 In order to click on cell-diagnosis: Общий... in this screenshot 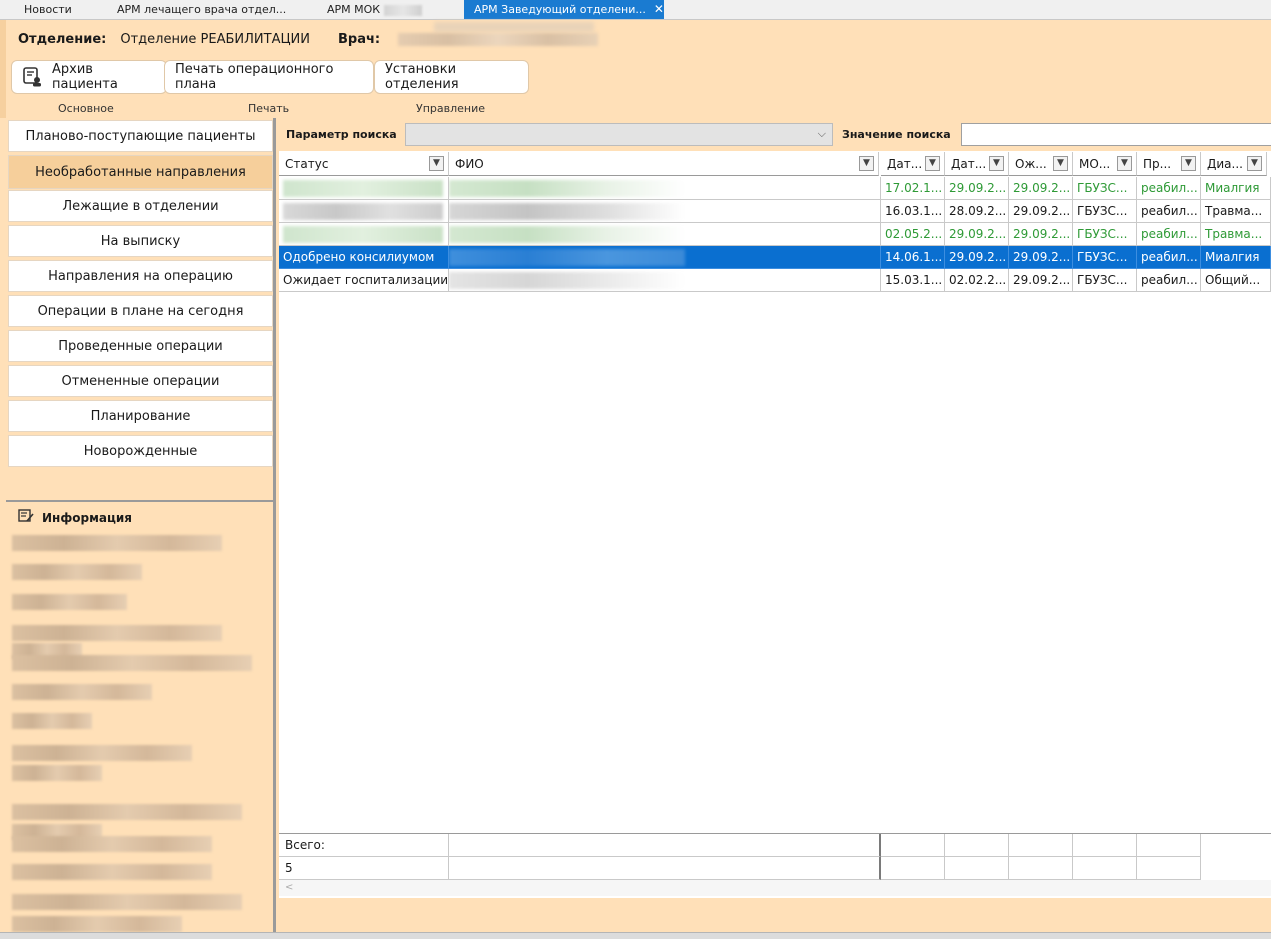, I will do `click(1236, 280)`.